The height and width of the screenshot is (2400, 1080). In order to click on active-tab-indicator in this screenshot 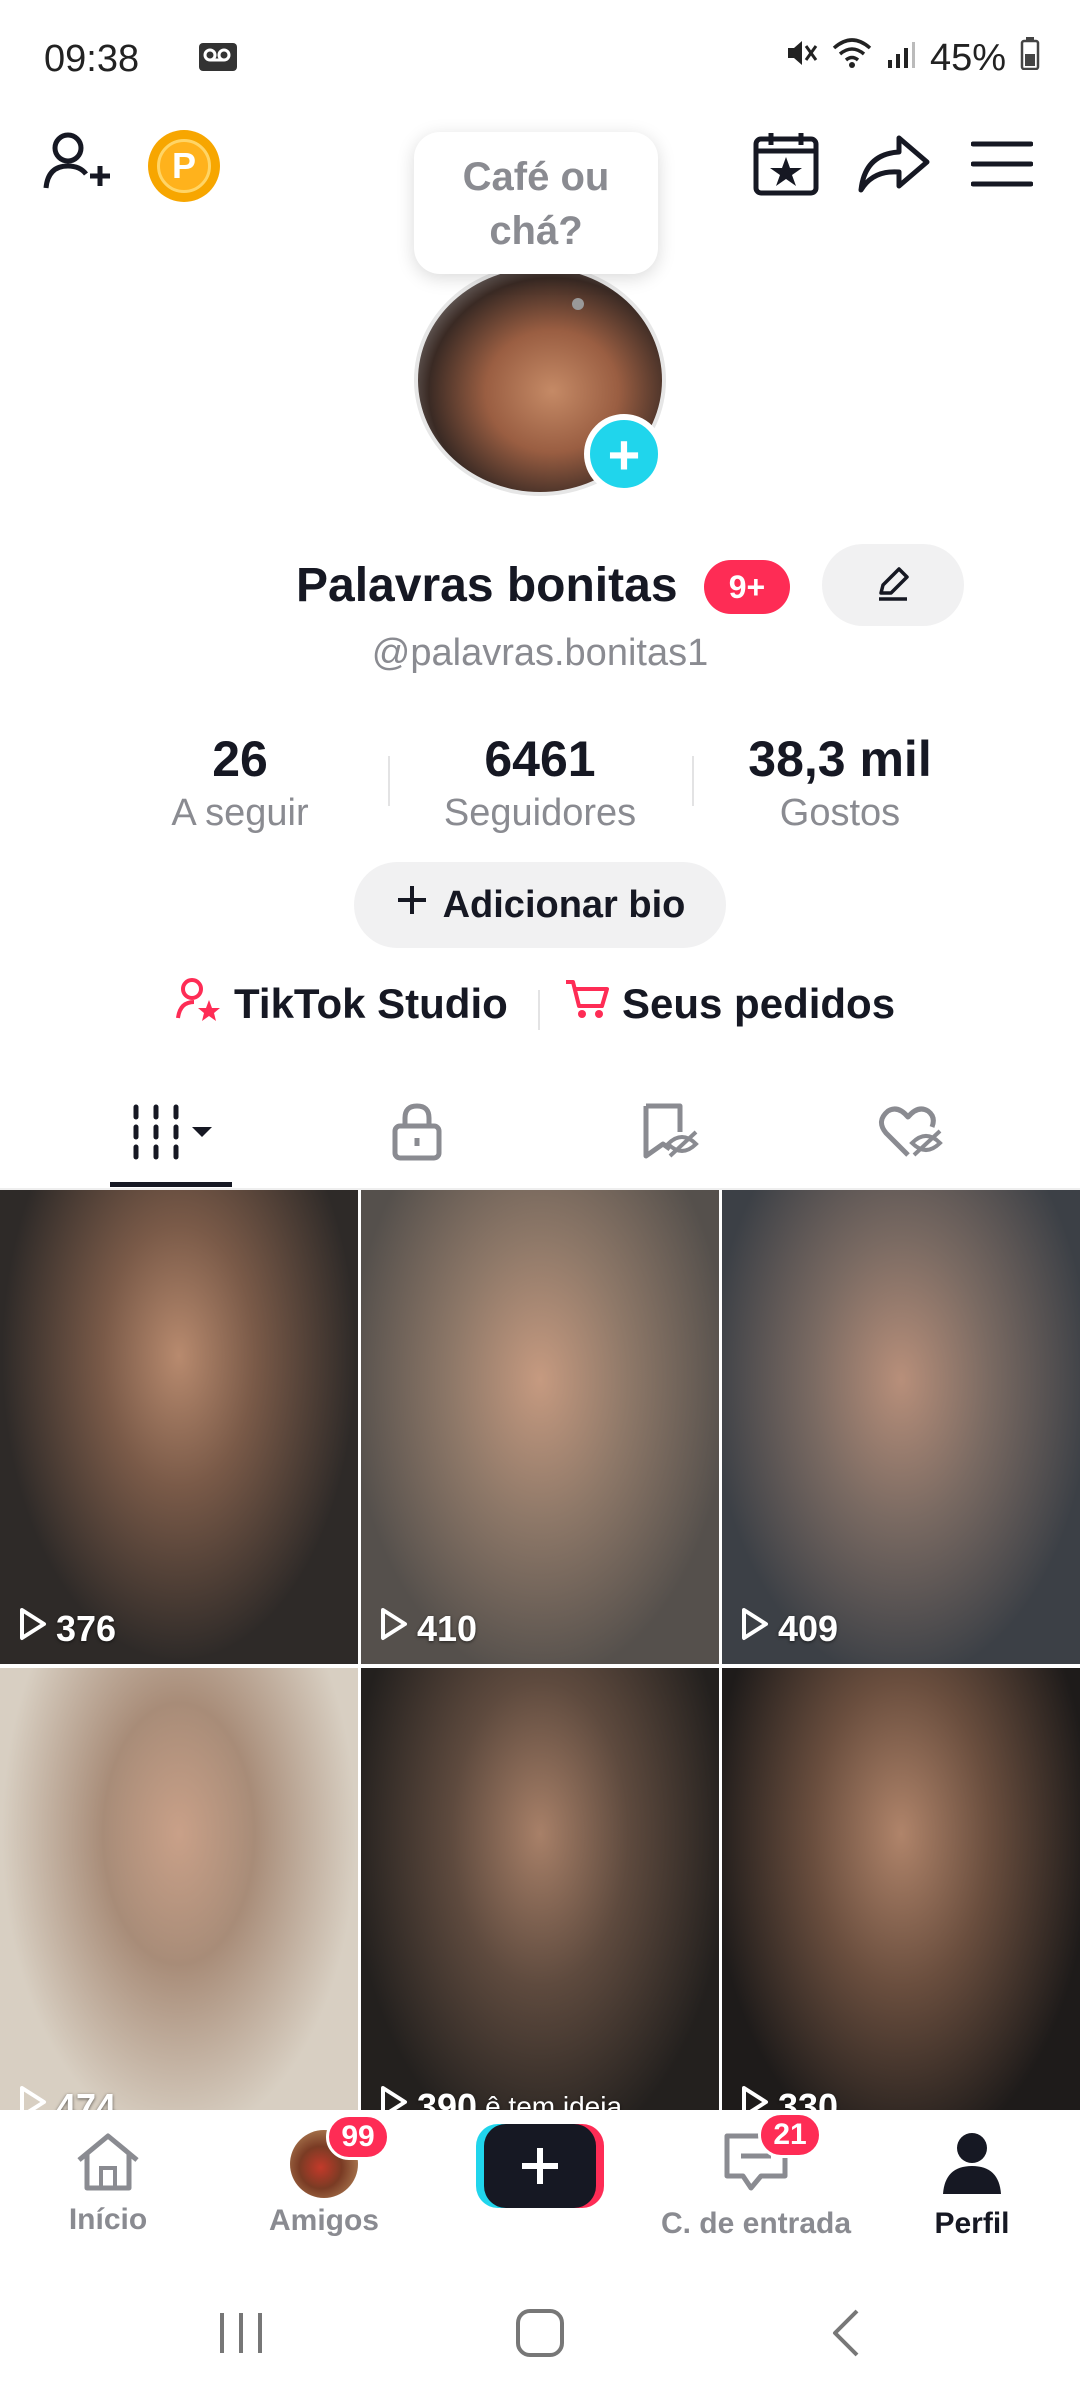, I will do `click(171, 1184)`.